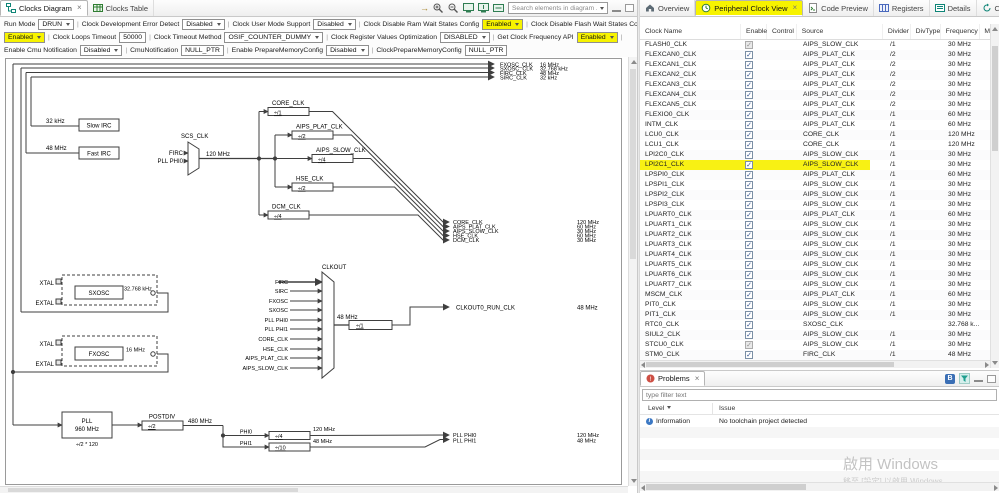  I want to click on table-row: INTM_CLK ✓ AIPS_PLAT_CLK/1 60 MHz, so click(815, 125).